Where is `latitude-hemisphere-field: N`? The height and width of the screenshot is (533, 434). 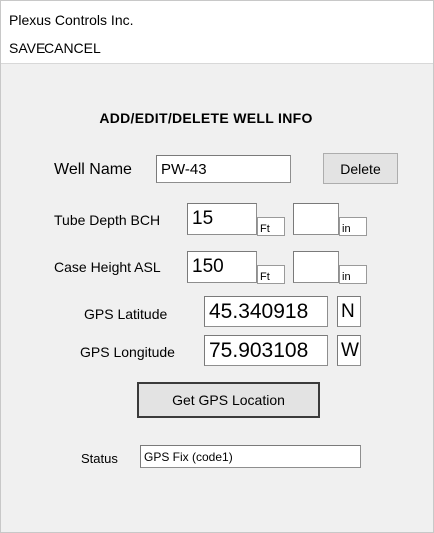 latitude-hemisphere-field: N is located at coordinates (349, 311).